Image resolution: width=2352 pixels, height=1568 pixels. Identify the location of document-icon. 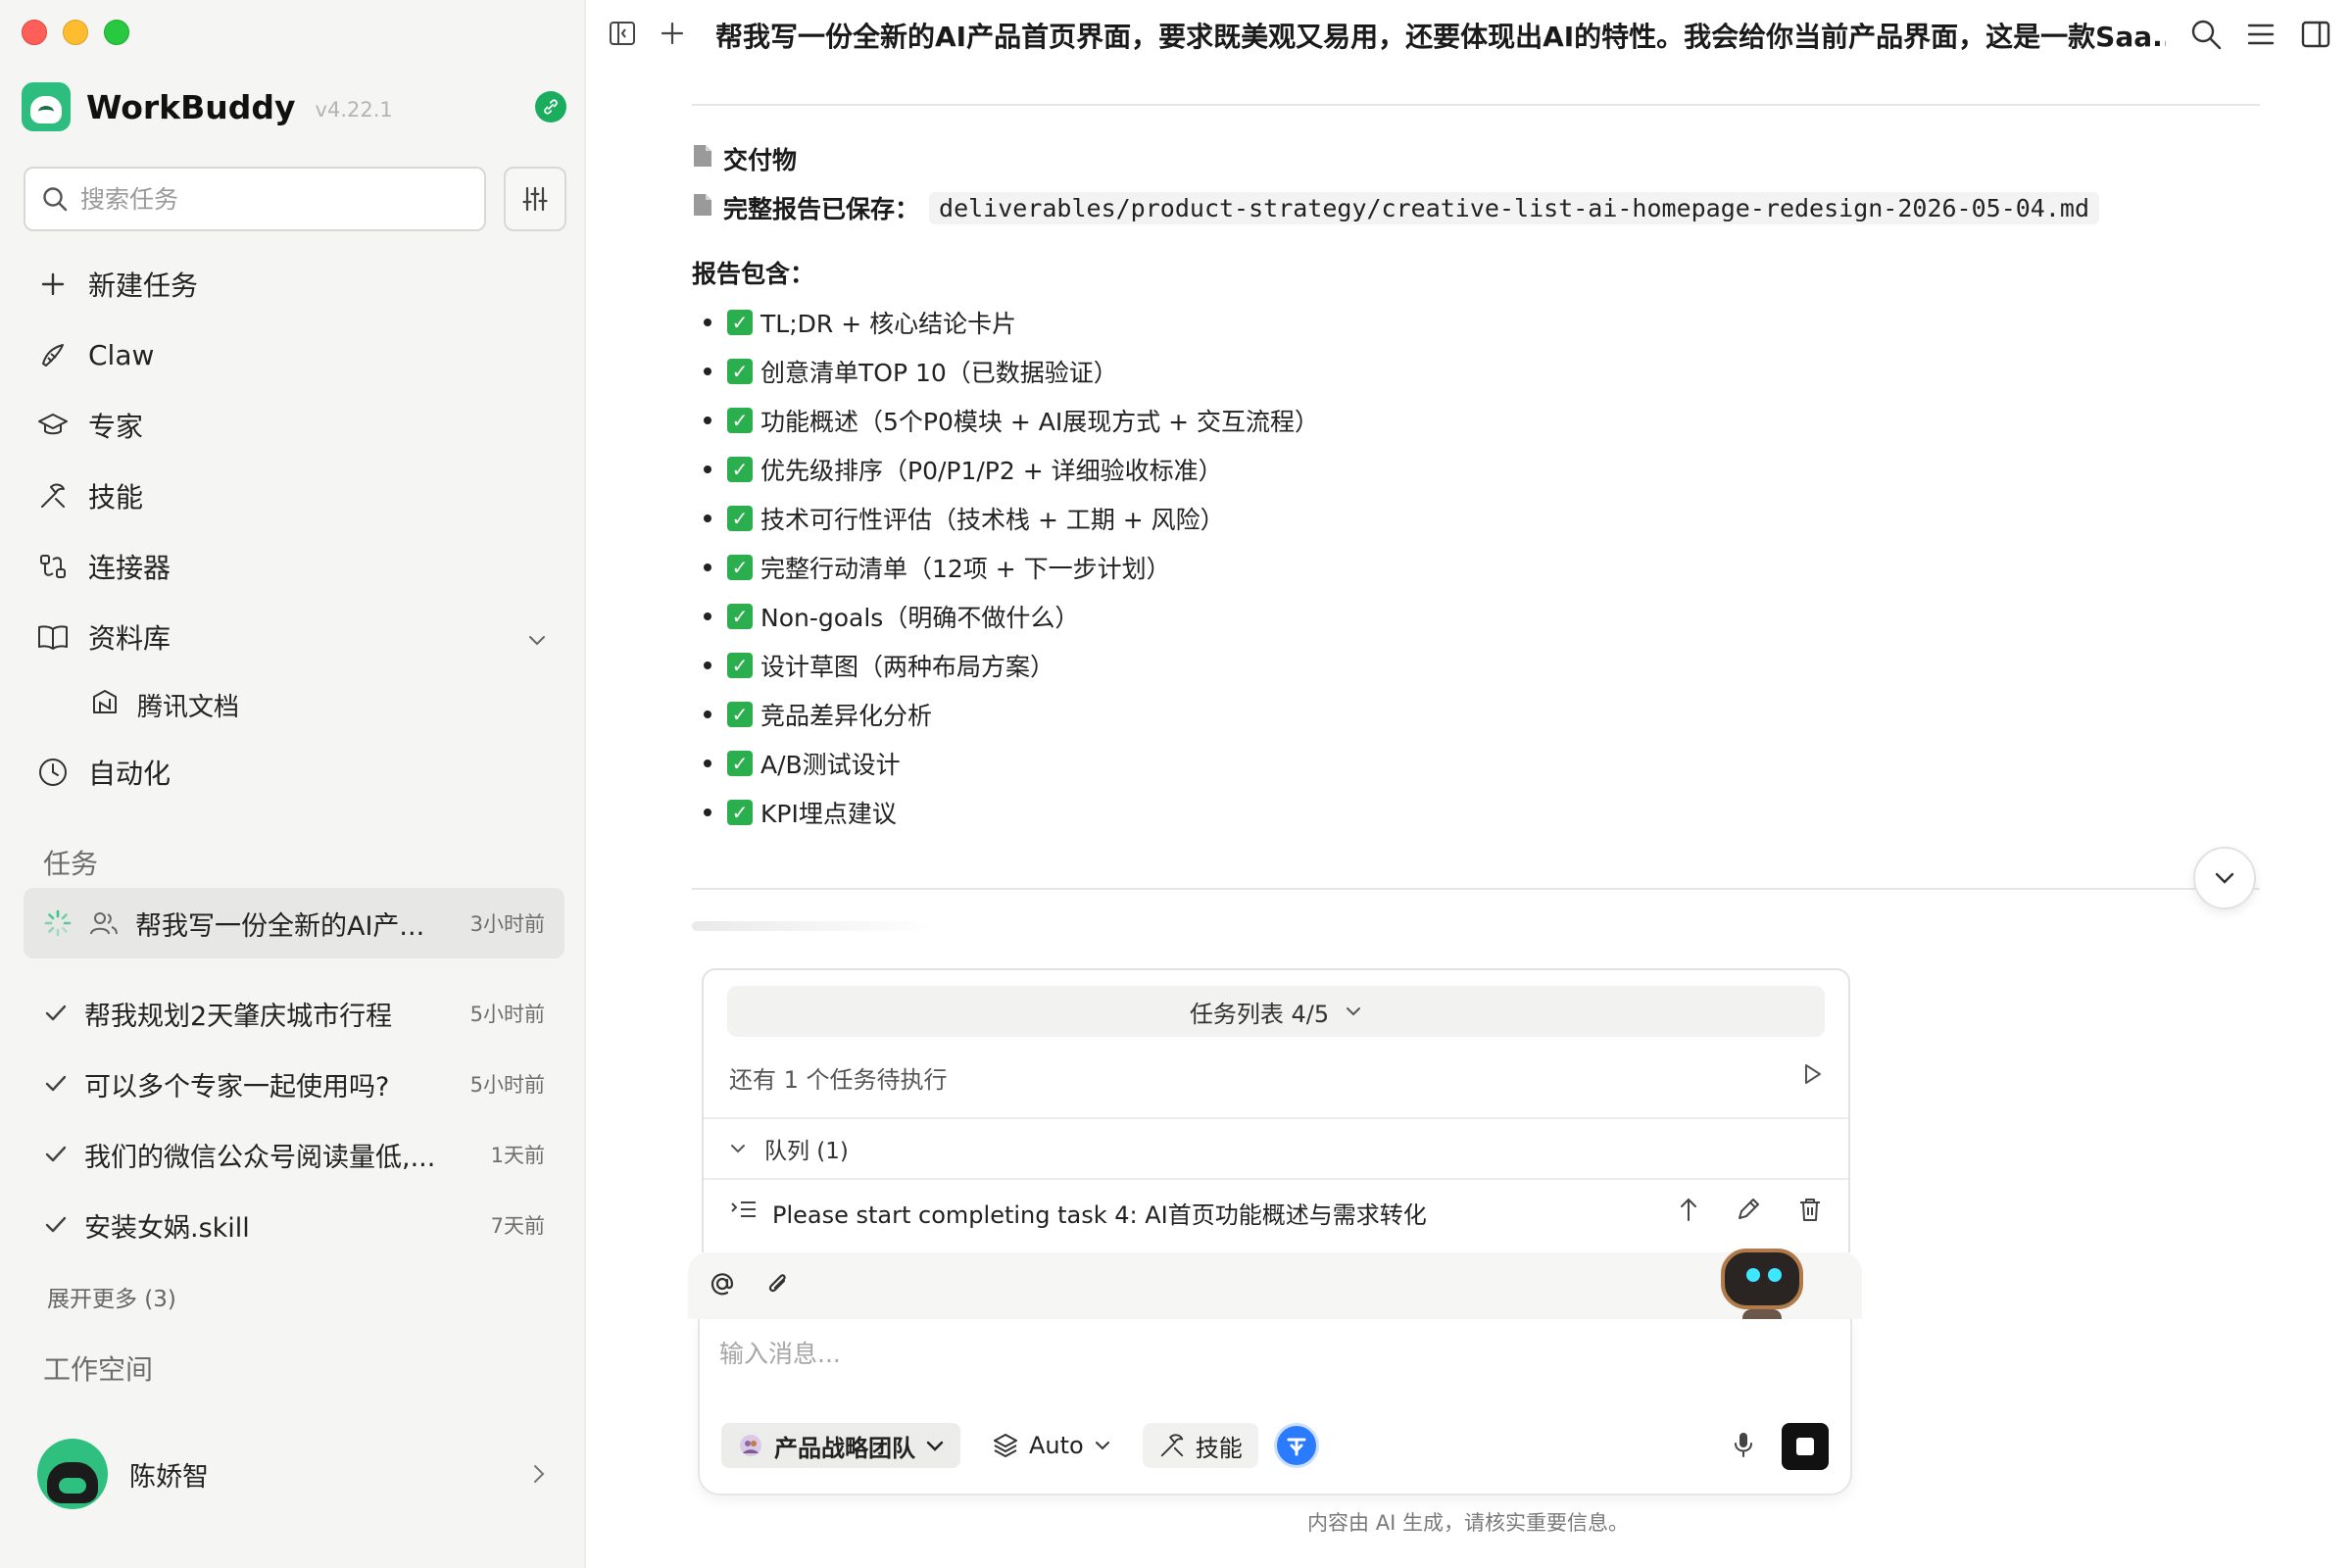
(702, 158).